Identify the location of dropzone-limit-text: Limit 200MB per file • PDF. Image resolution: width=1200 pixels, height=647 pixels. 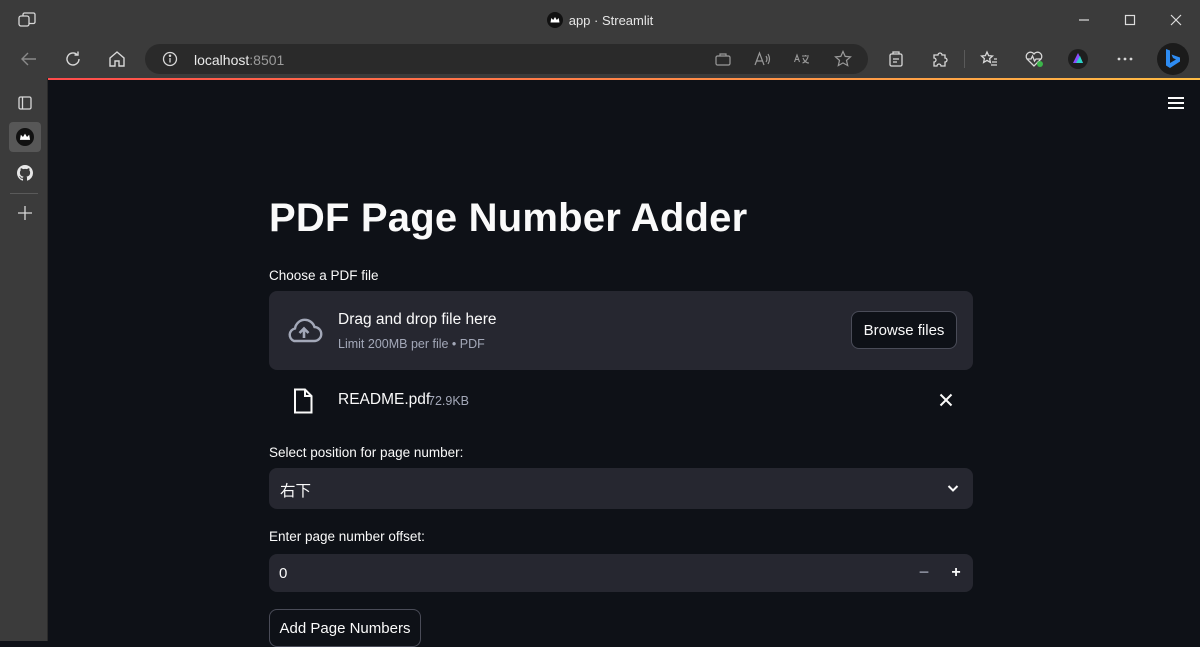
(411, 344).